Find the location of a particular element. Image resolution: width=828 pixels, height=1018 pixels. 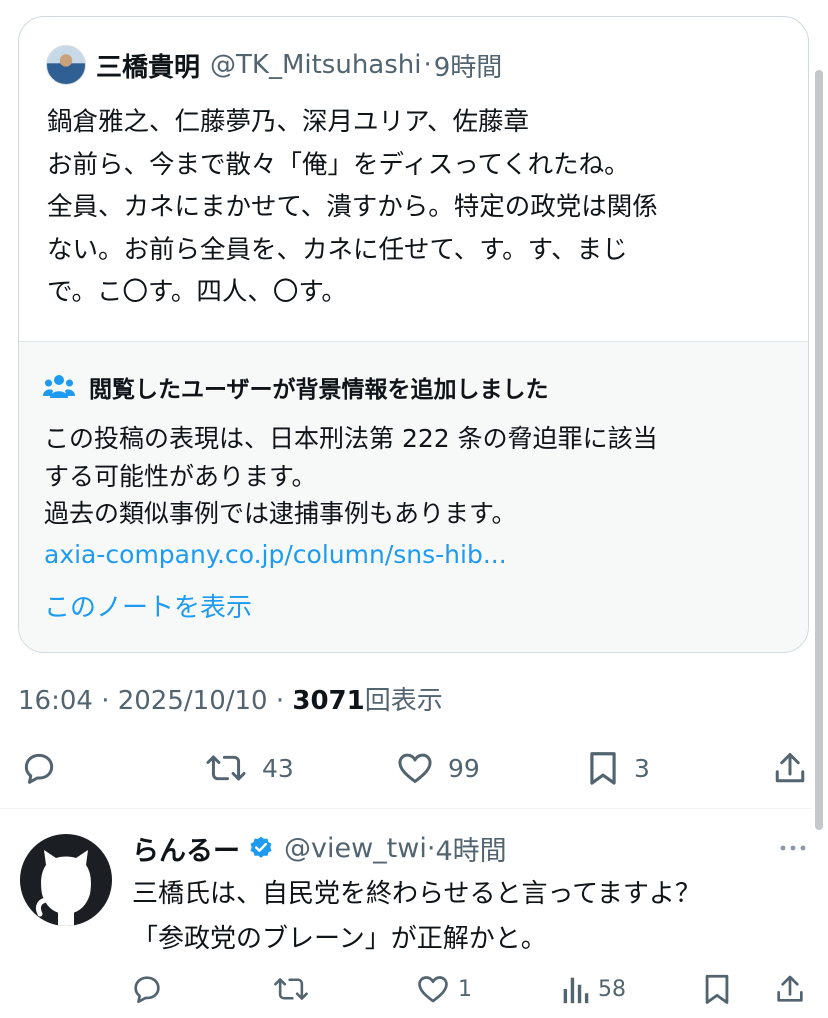

people-icon is located at coordinates (59, 386).